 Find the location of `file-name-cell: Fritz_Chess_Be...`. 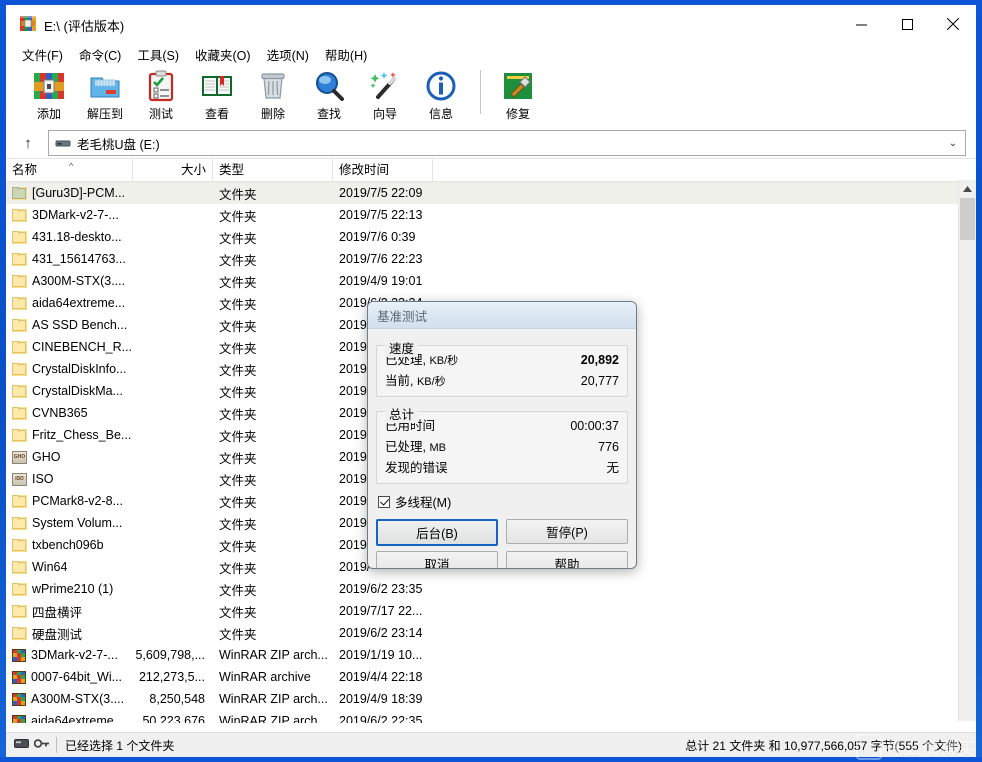

file-name-cell: Fritz_Chess_Be... is located at coordinates (69, 435).